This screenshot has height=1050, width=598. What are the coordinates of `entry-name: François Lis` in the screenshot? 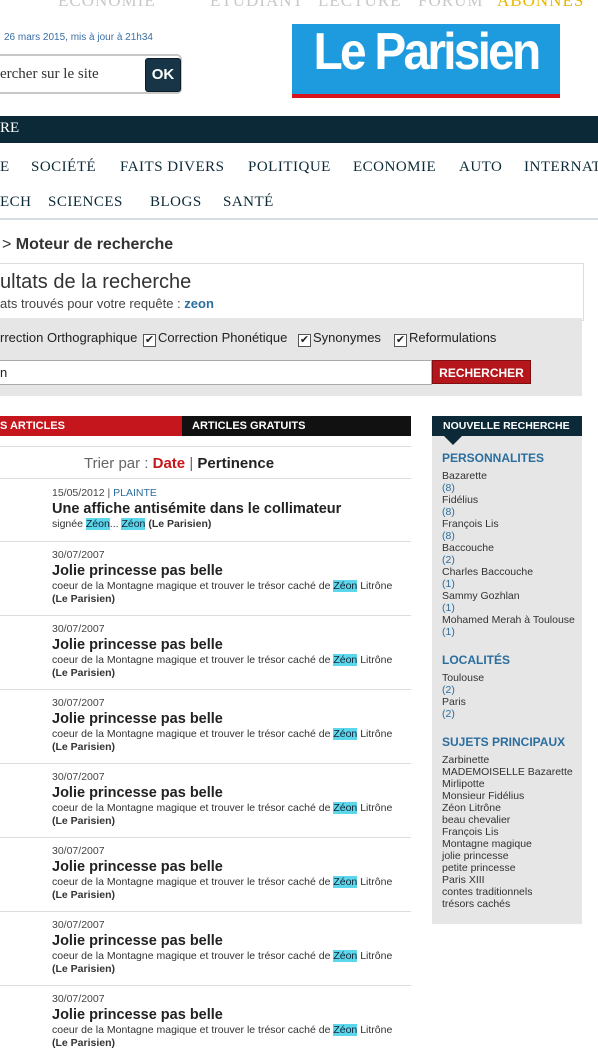 It's located at (512, 524).